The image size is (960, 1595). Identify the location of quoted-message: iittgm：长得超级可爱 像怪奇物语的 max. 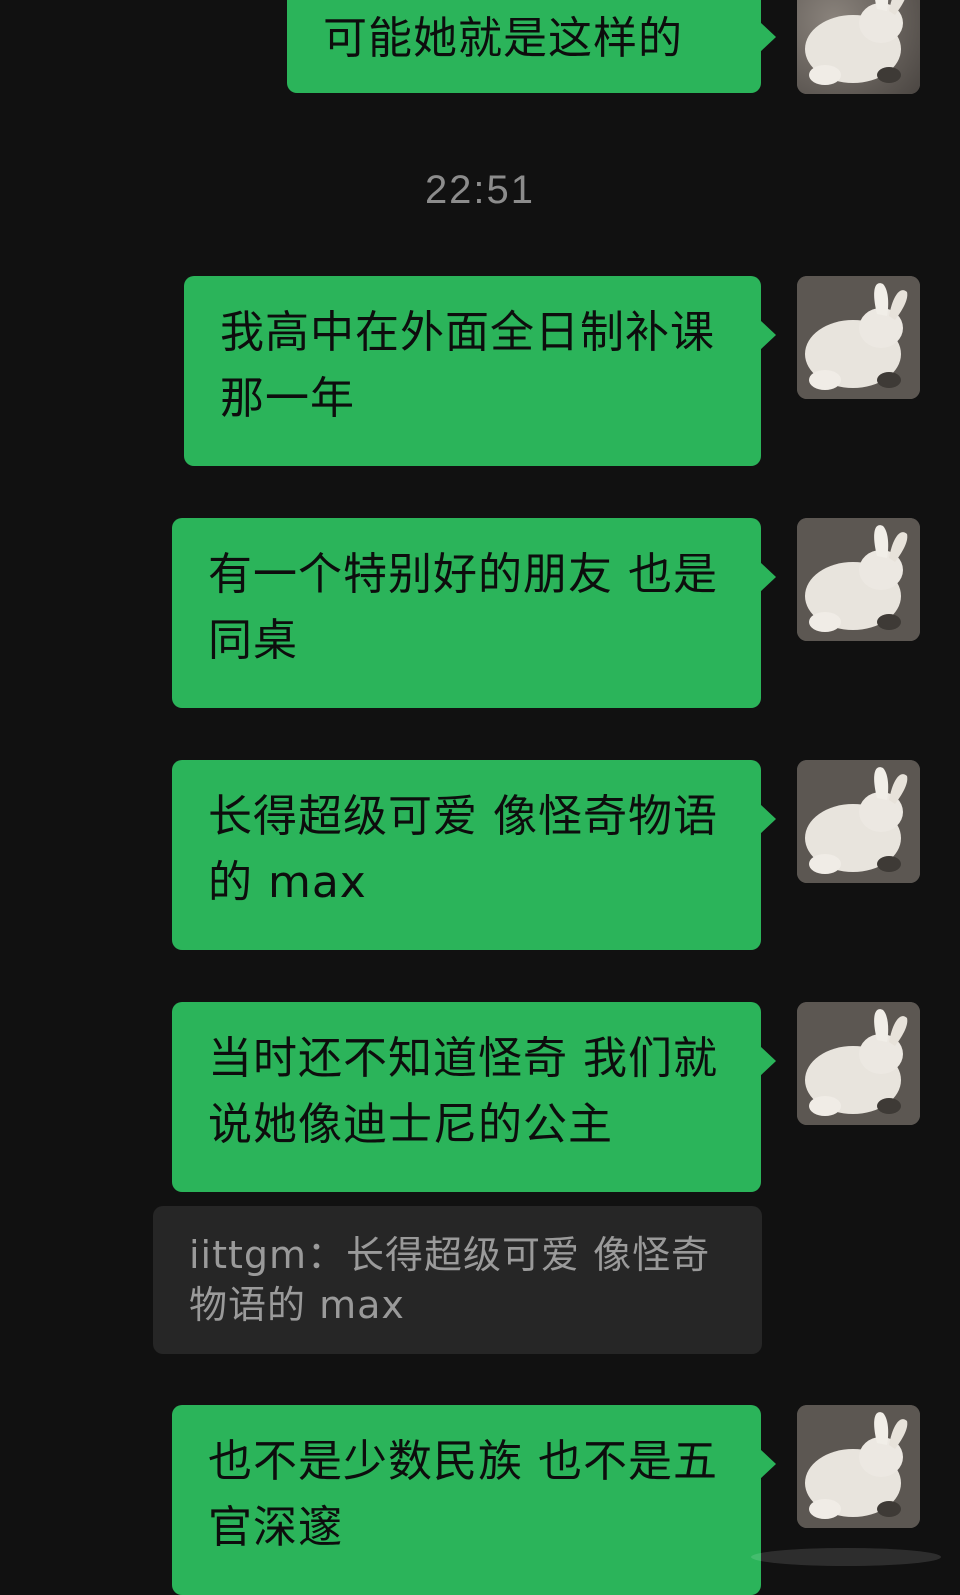
(457, 1280).